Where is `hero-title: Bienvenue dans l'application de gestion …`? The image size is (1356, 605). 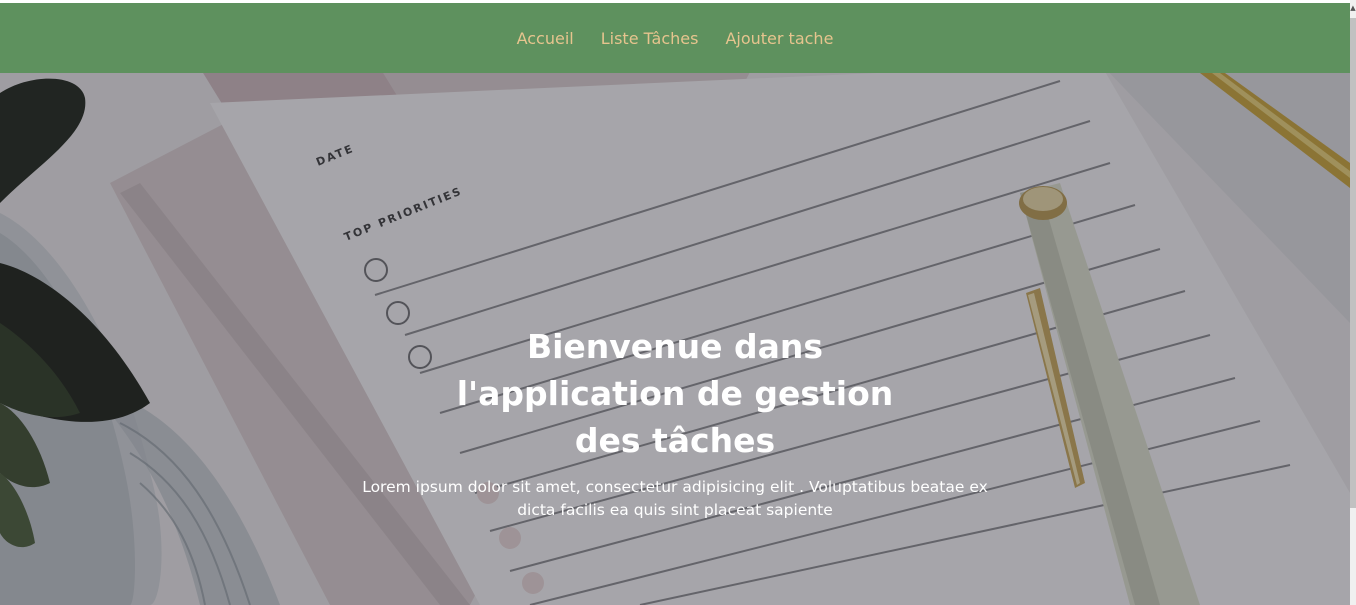 hero-title: Bienvenue dans l'application de gestion … is located at coordinates (675, 393).